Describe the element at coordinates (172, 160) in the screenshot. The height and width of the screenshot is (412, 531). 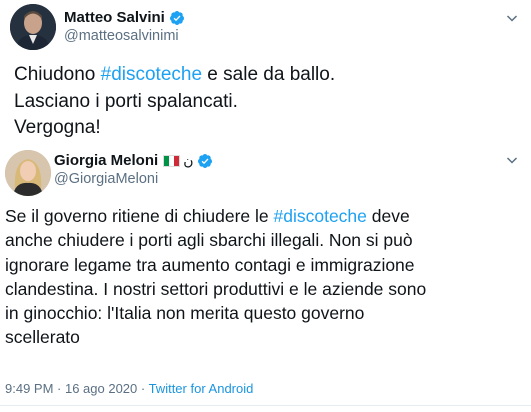
I see `italy-flag-icon` at that location.